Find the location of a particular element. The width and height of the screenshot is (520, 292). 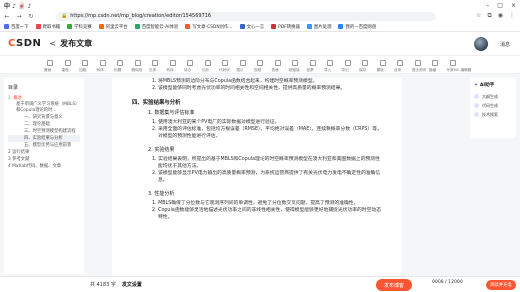

toolbar-tool-label: 无序 is located at coordinates (153, 70).